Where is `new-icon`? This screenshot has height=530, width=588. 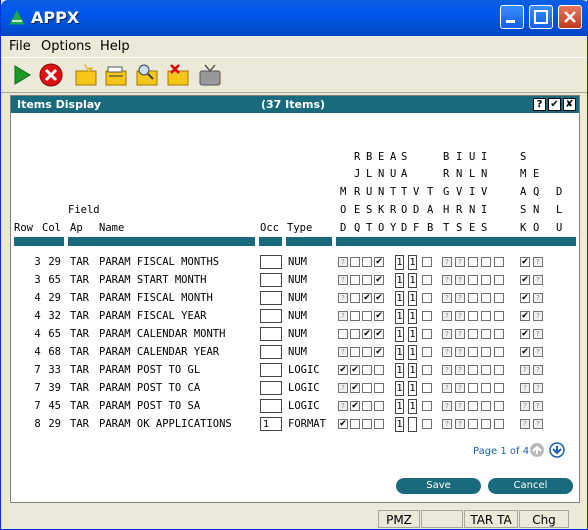
new-icon is located at coordinates (86, 75).